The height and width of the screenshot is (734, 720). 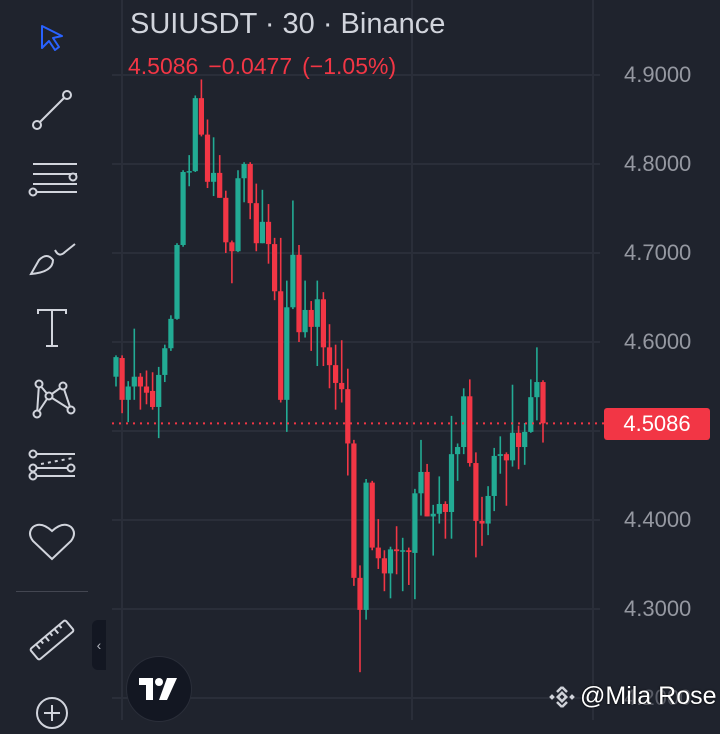 I want to click on parallel-channel-icon, so click(x=53, y=180).